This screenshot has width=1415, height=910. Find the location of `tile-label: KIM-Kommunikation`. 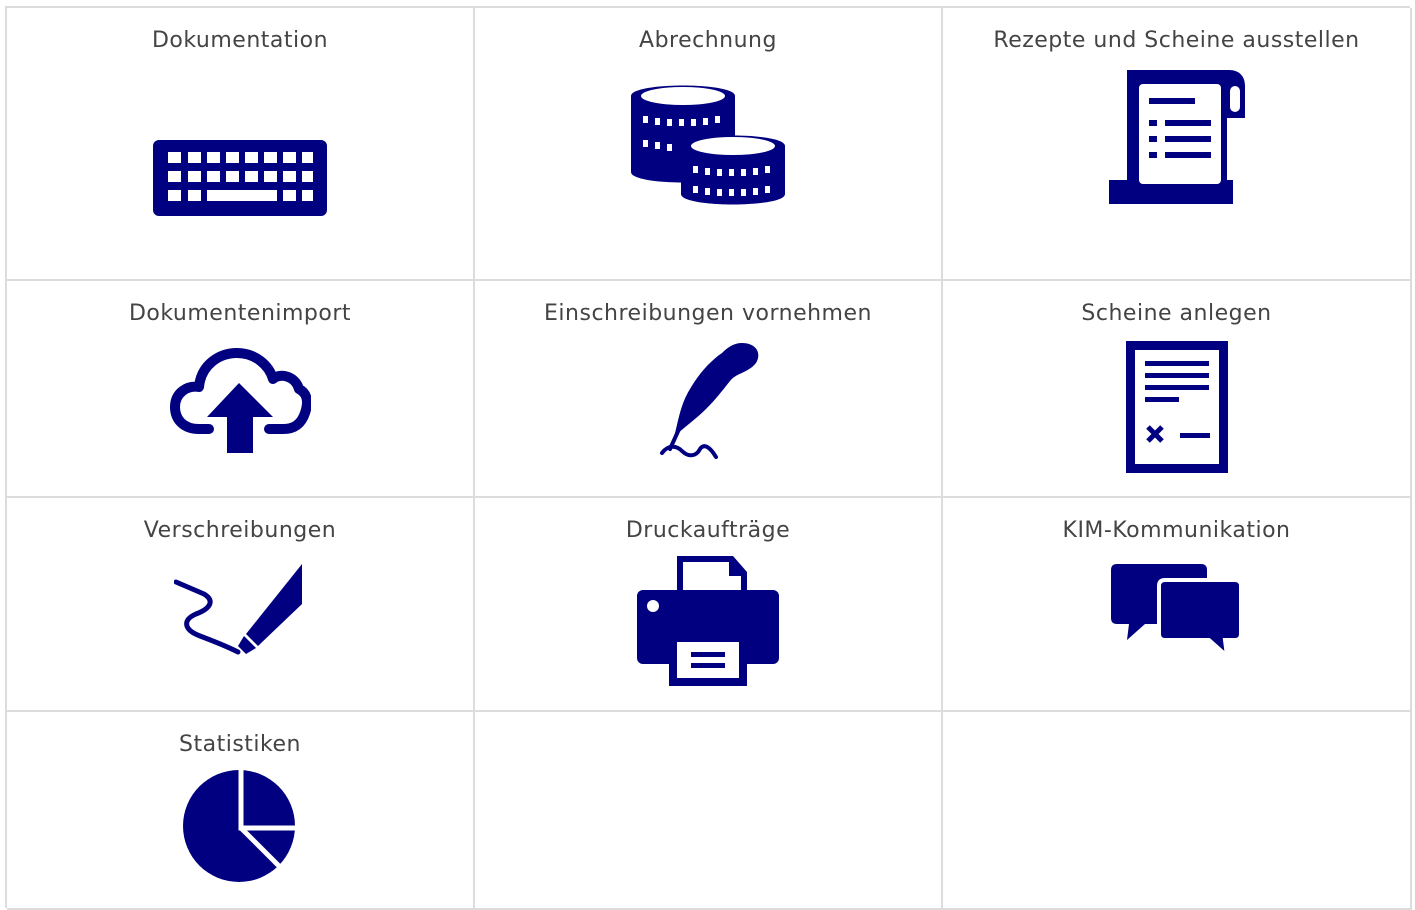

tile-label: KIM-Kommunikation is located at coordinates (1176, 530).